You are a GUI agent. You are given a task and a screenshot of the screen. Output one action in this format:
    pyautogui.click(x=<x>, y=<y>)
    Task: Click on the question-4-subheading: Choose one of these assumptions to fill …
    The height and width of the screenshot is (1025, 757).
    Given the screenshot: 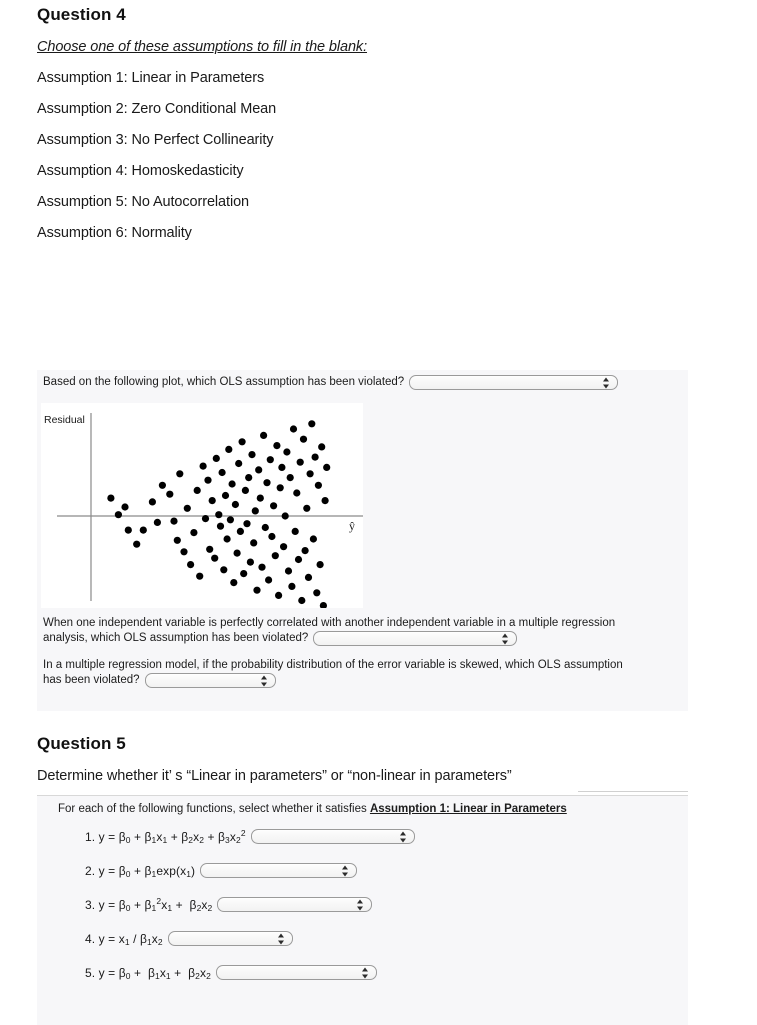 What is the action you would take?
    pyautogui.click(x=202, y=47)
    